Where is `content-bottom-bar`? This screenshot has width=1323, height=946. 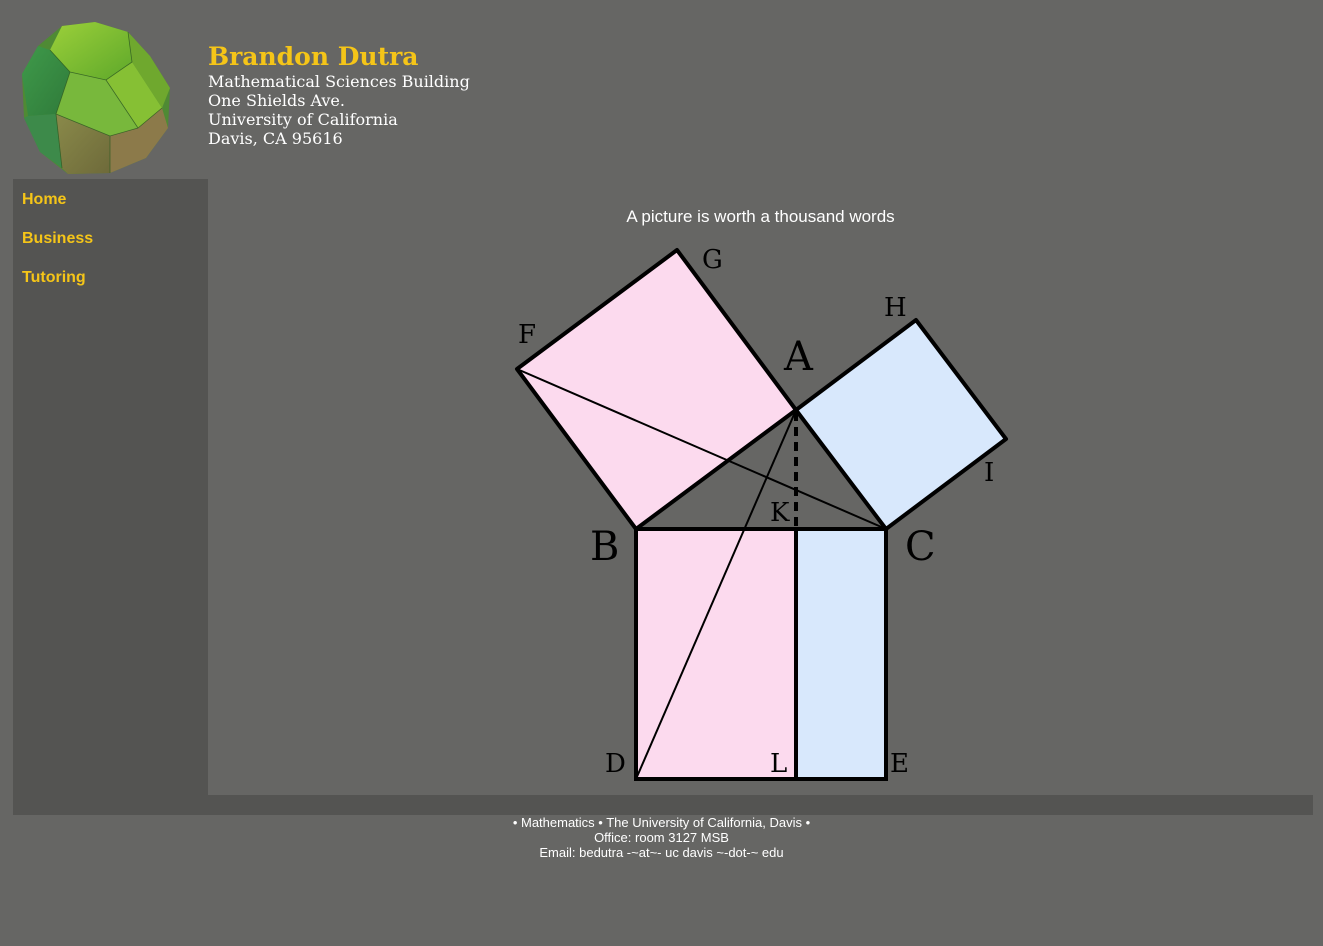 content-bottom-bar is located at coordinates (760, 805).